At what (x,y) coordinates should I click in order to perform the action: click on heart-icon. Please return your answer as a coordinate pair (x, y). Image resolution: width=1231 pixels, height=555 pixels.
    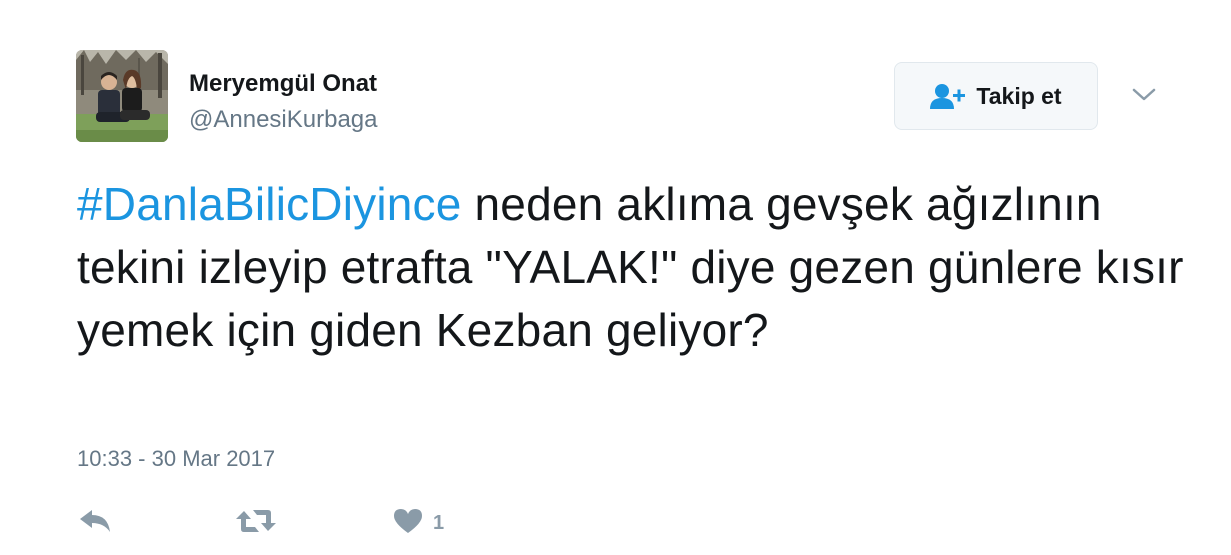
    Looking at the image, I should click on (408, 523).